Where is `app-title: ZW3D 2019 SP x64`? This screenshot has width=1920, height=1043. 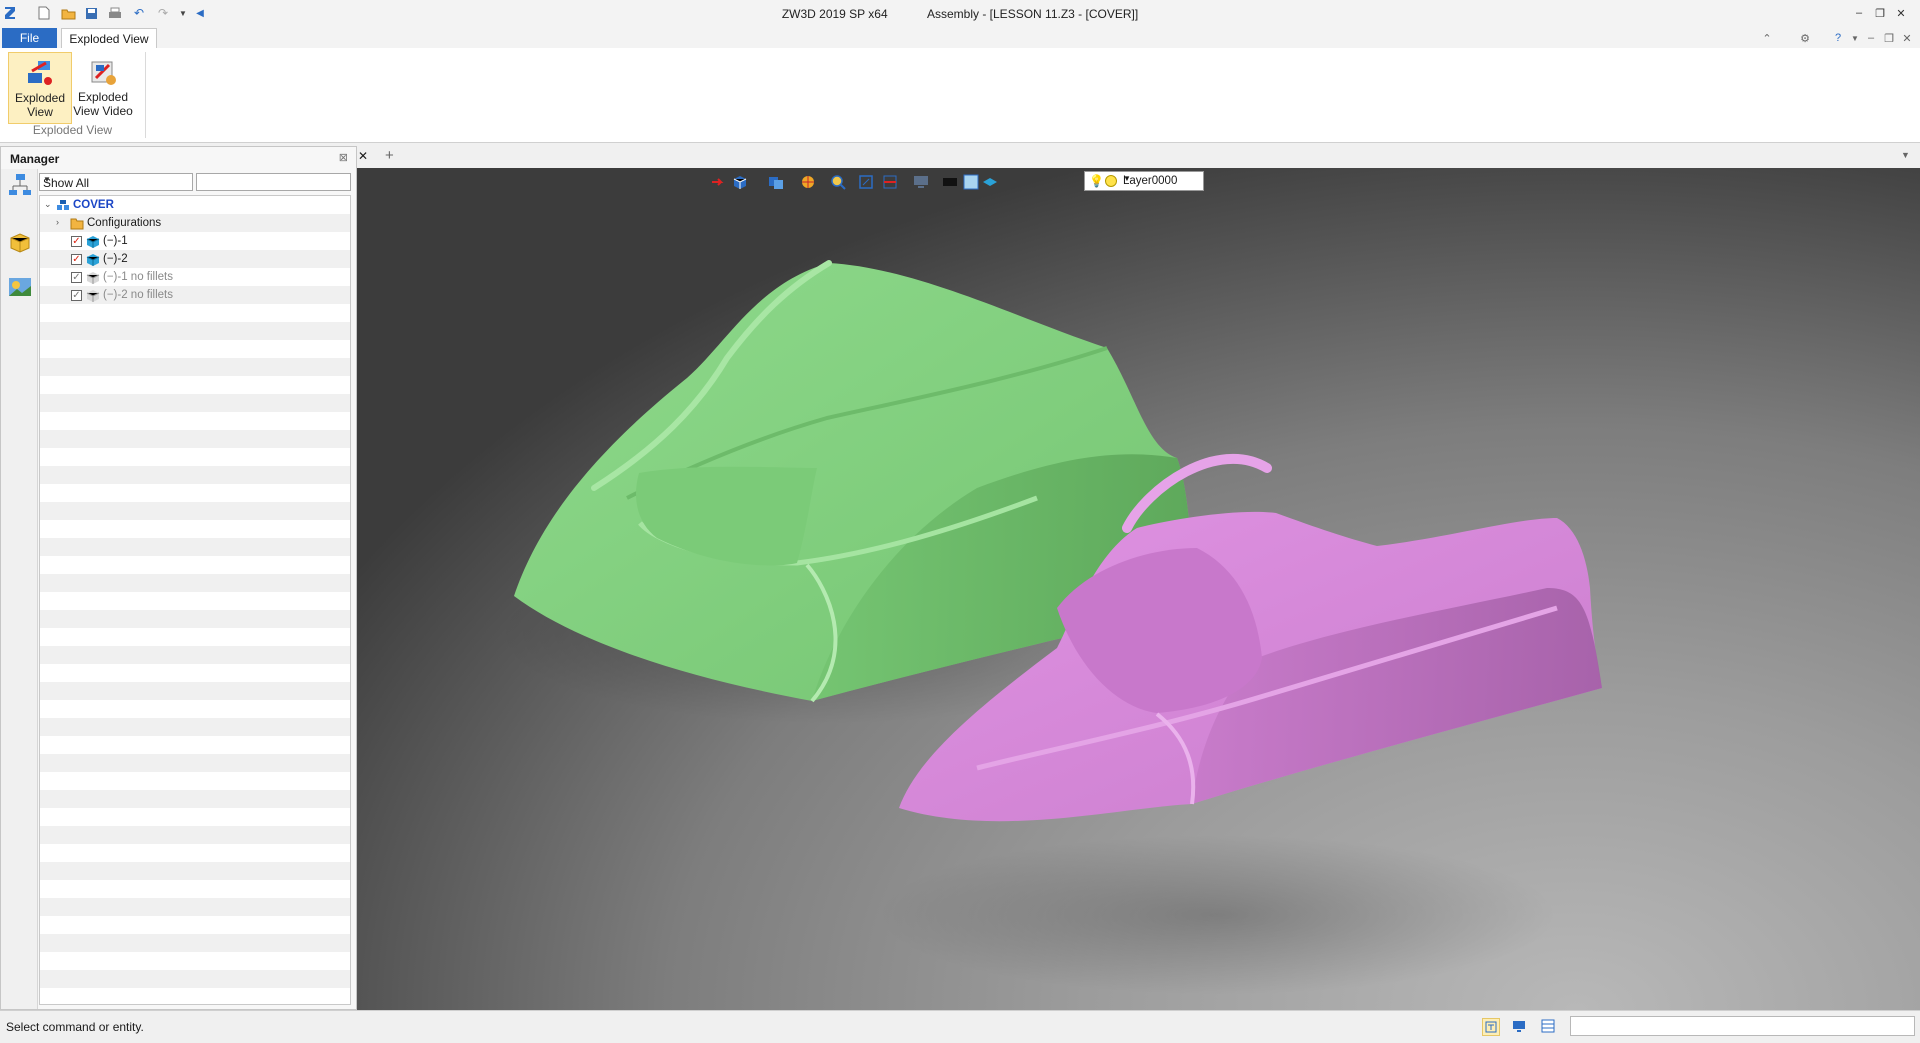
app-title: ZW3D 2019 SP x64 is located at coordinates (834, 14).